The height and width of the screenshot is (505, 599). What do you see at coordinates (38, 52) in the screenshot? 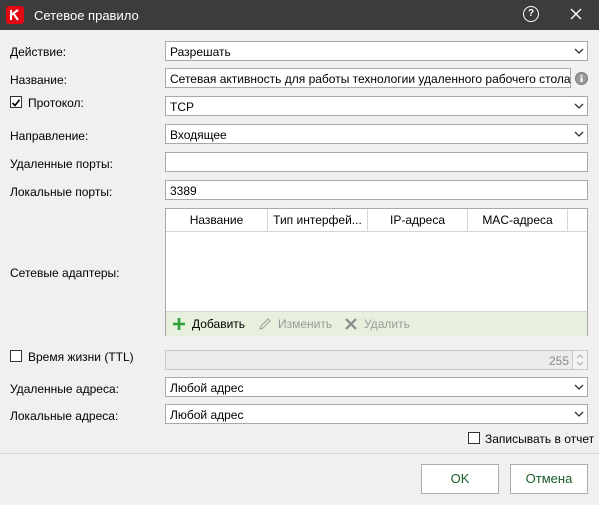
I see `action-label: Действие:` at bounding box center [38, 52].